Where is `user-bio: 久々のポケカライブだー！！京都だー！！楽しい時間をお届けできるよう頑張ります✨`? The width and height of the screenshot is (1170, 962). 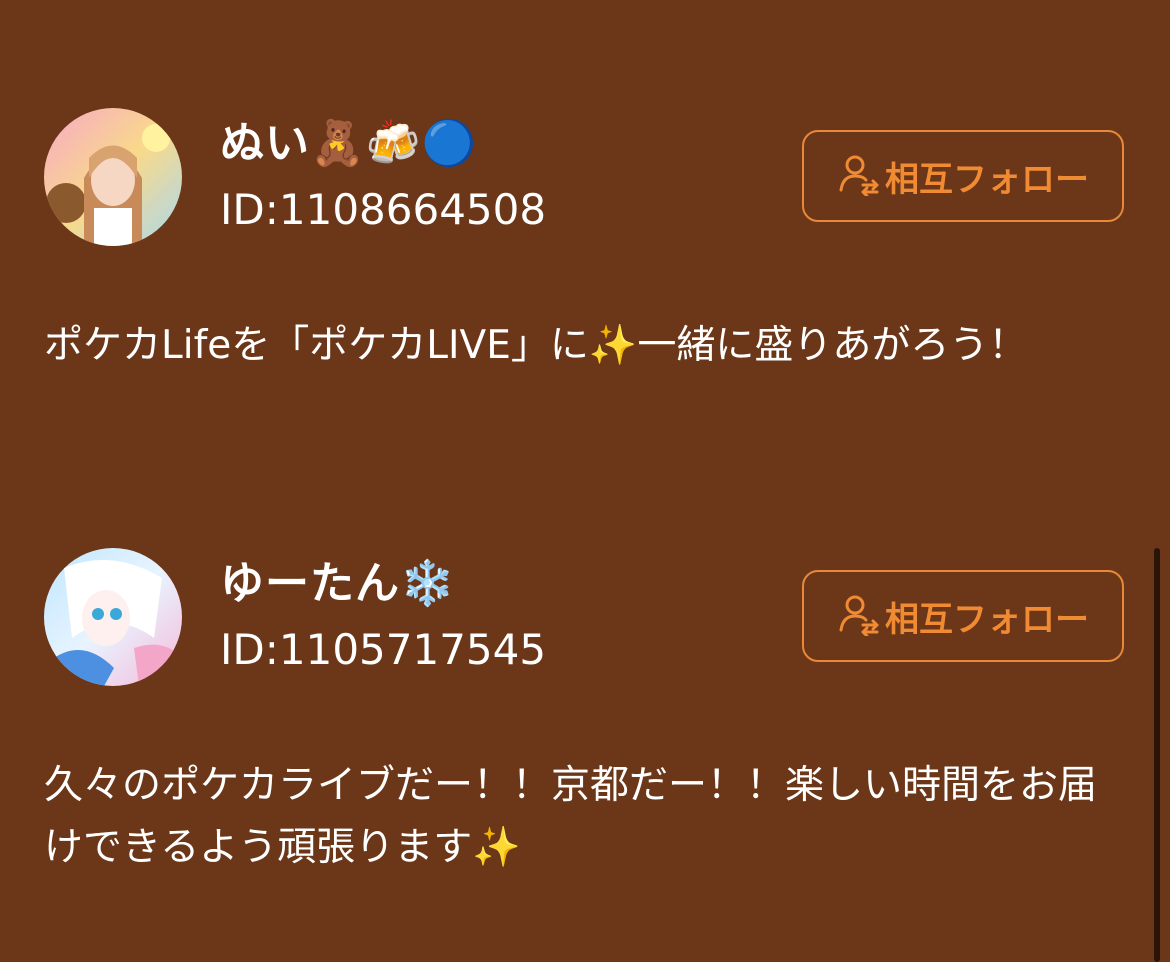 user-bio: 久々のポケカライブだー！！京都だー！！楽しい時間をお届けできるよう頑張ります✨ is located at coordinates (571, 816).